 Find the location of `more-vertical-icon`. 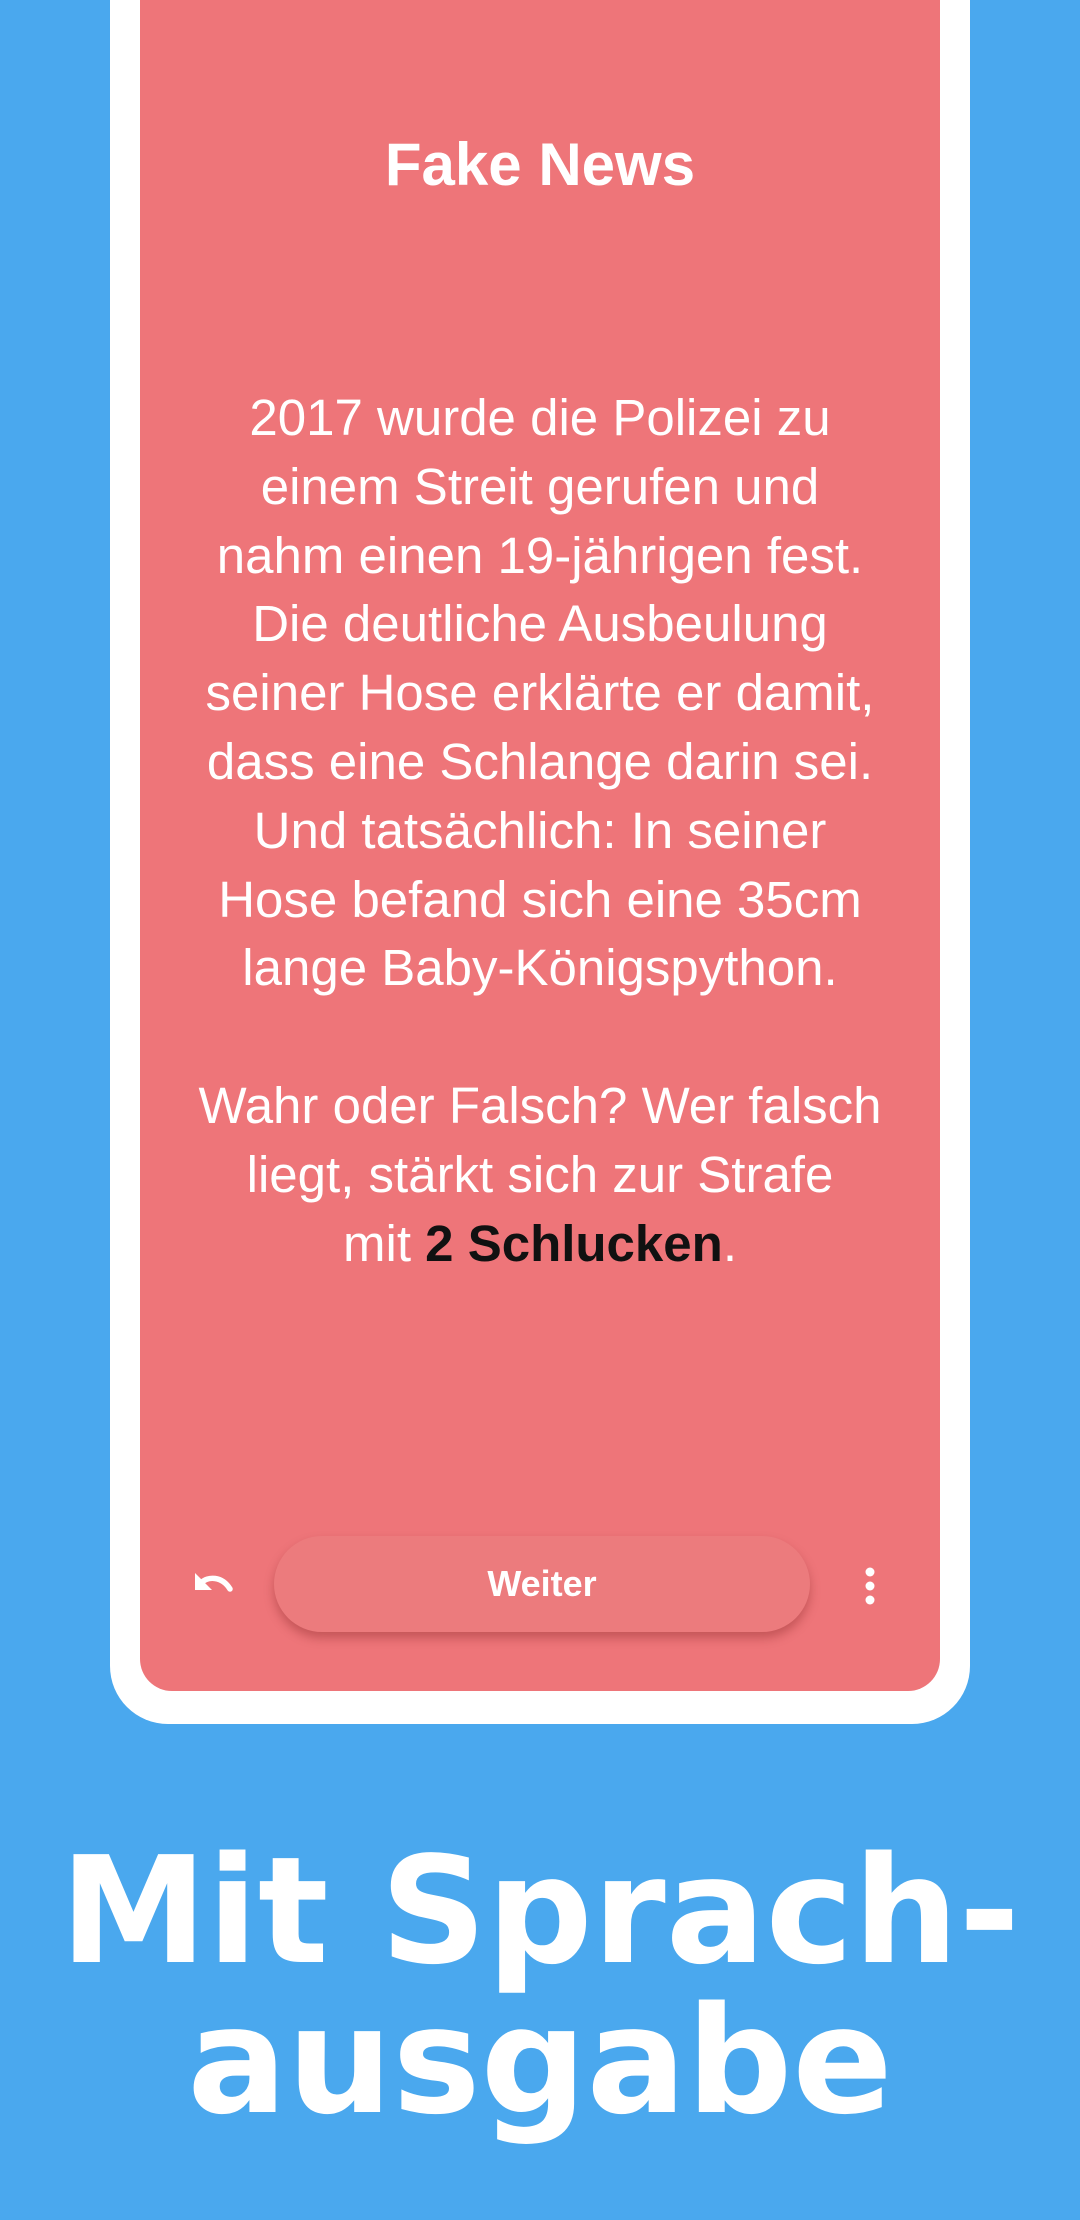

more-vertical-icon is located at coordinates (870, 1586).